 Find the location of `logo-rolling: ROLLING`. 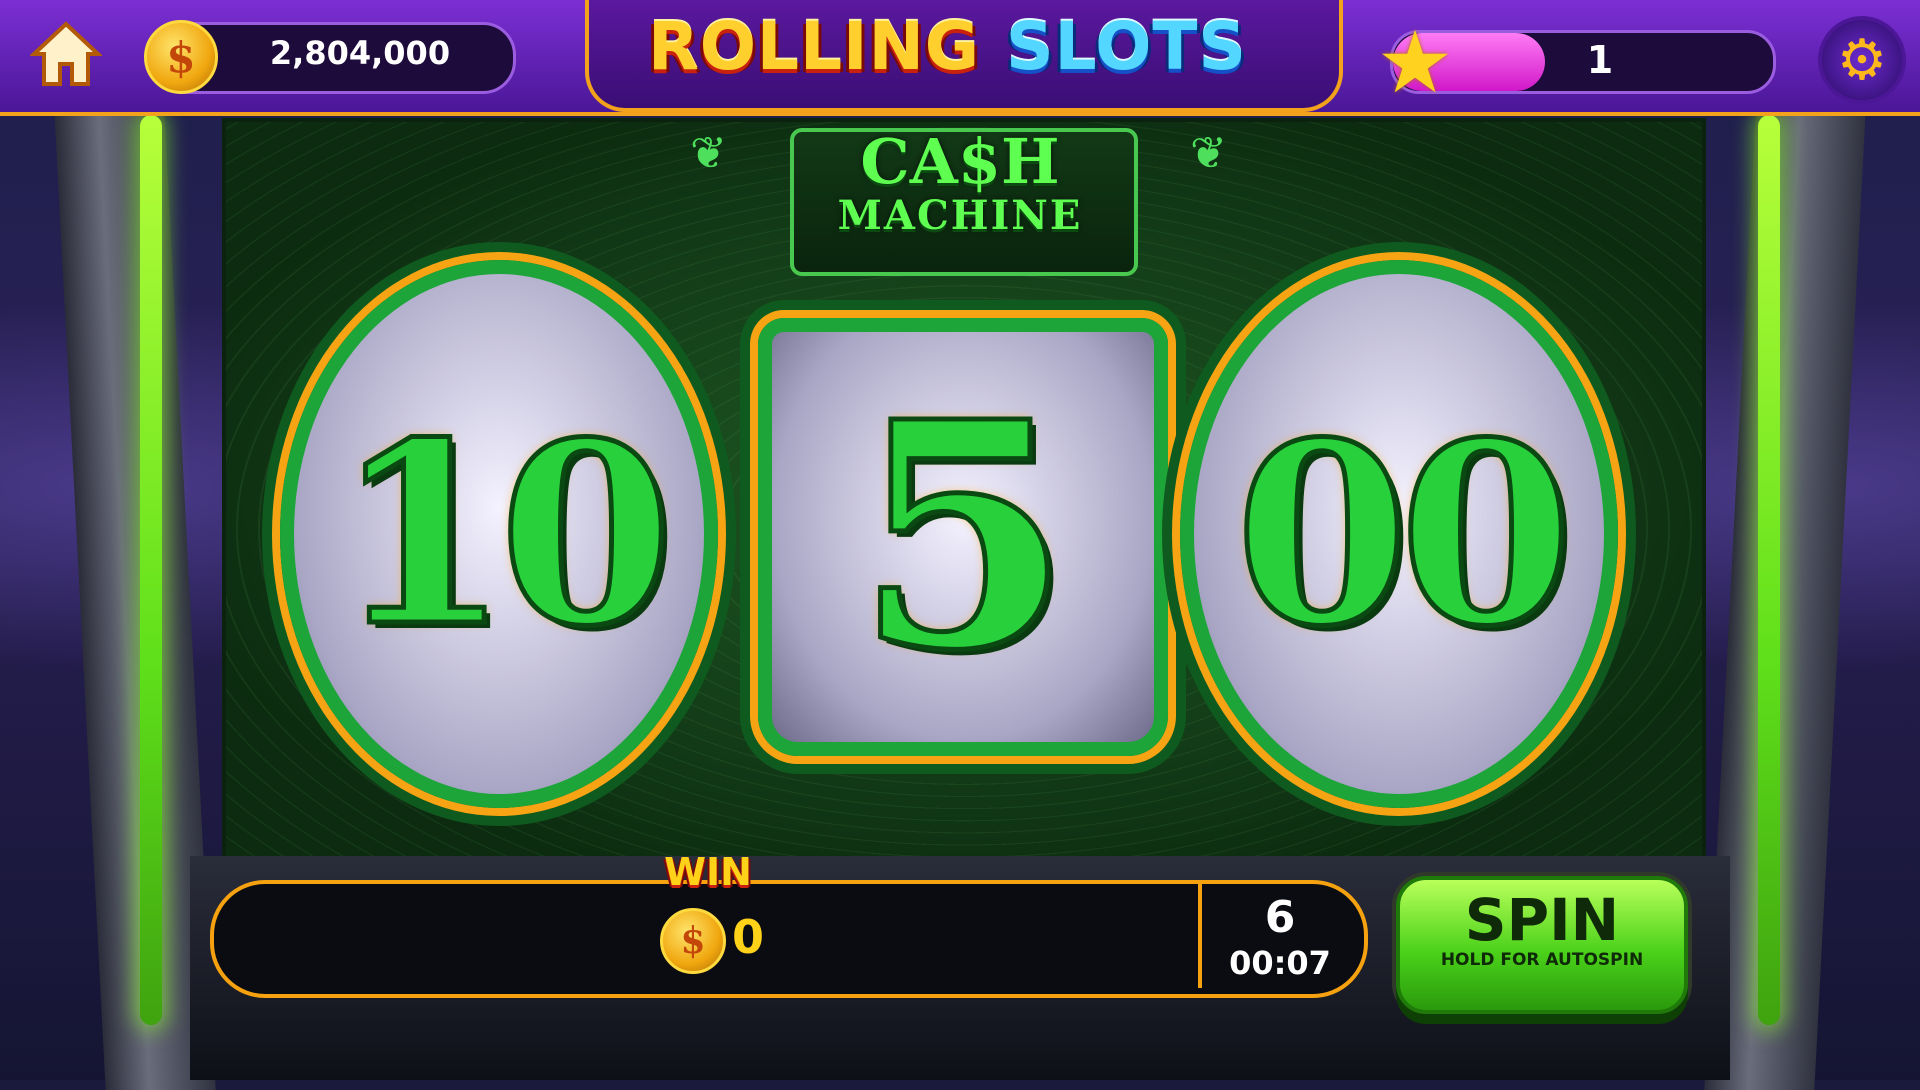

logo-rolling: ROLLING is located at coordinates (814, 46).